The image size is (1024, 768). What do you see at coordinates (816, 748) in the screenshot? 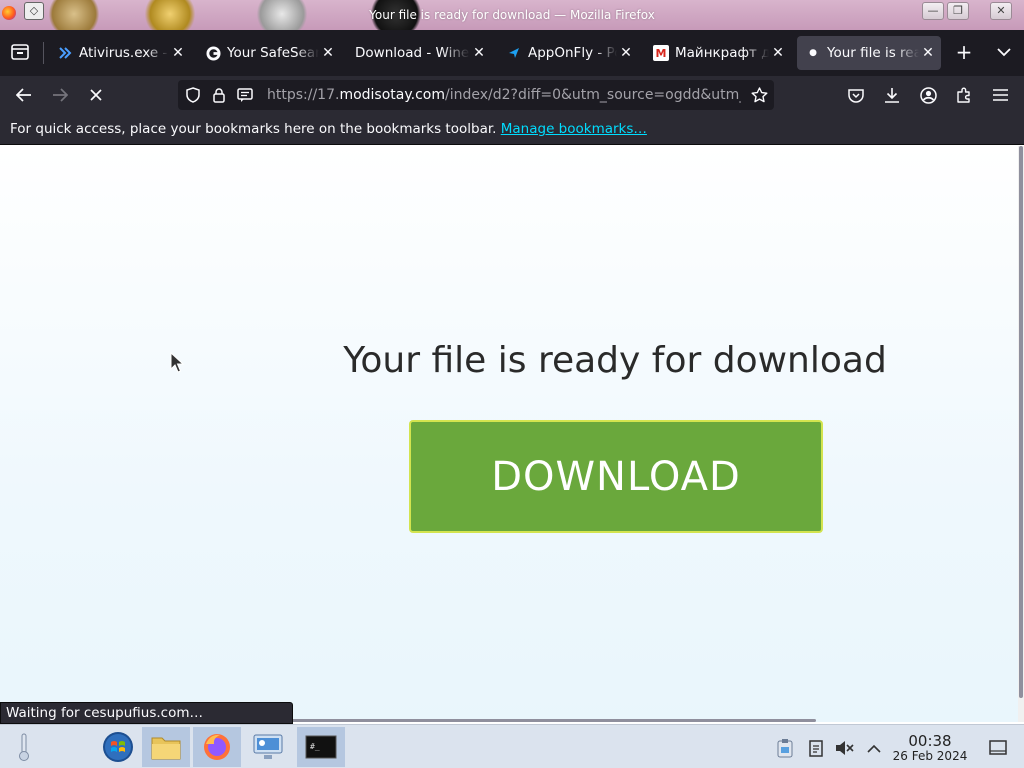
I see `notes-tray-icon` at bounding box center [816, 748].